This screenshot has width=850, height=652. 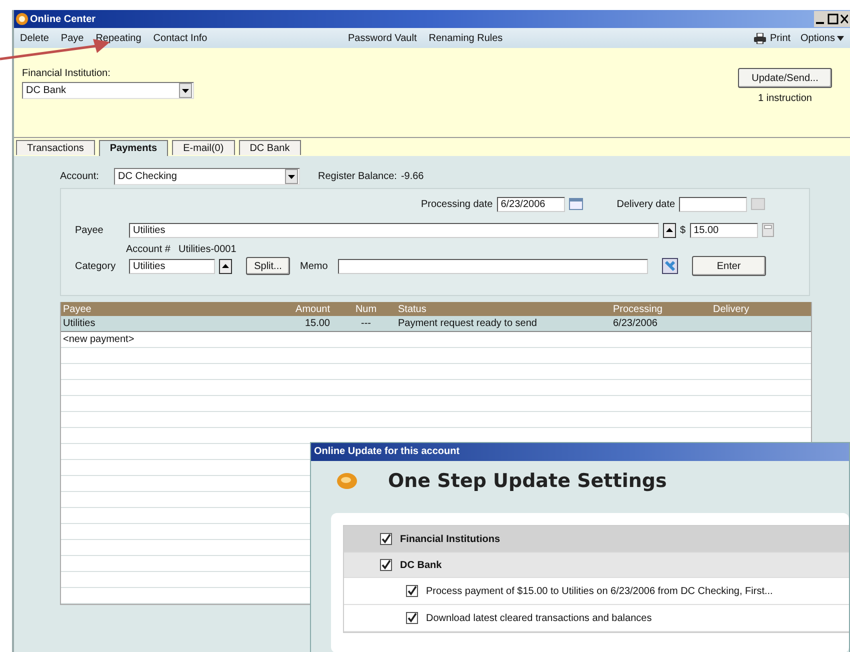 I want to click on menu-item: Delete, so click(x=34, y=38).